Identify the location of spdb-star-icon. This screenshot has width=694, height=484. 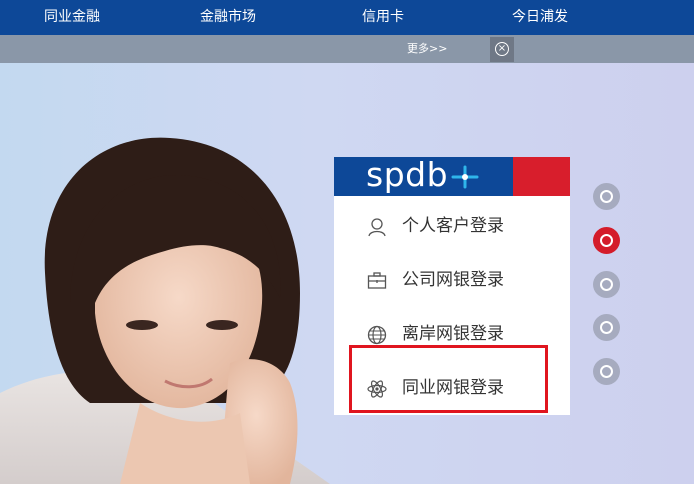
(465, 177).